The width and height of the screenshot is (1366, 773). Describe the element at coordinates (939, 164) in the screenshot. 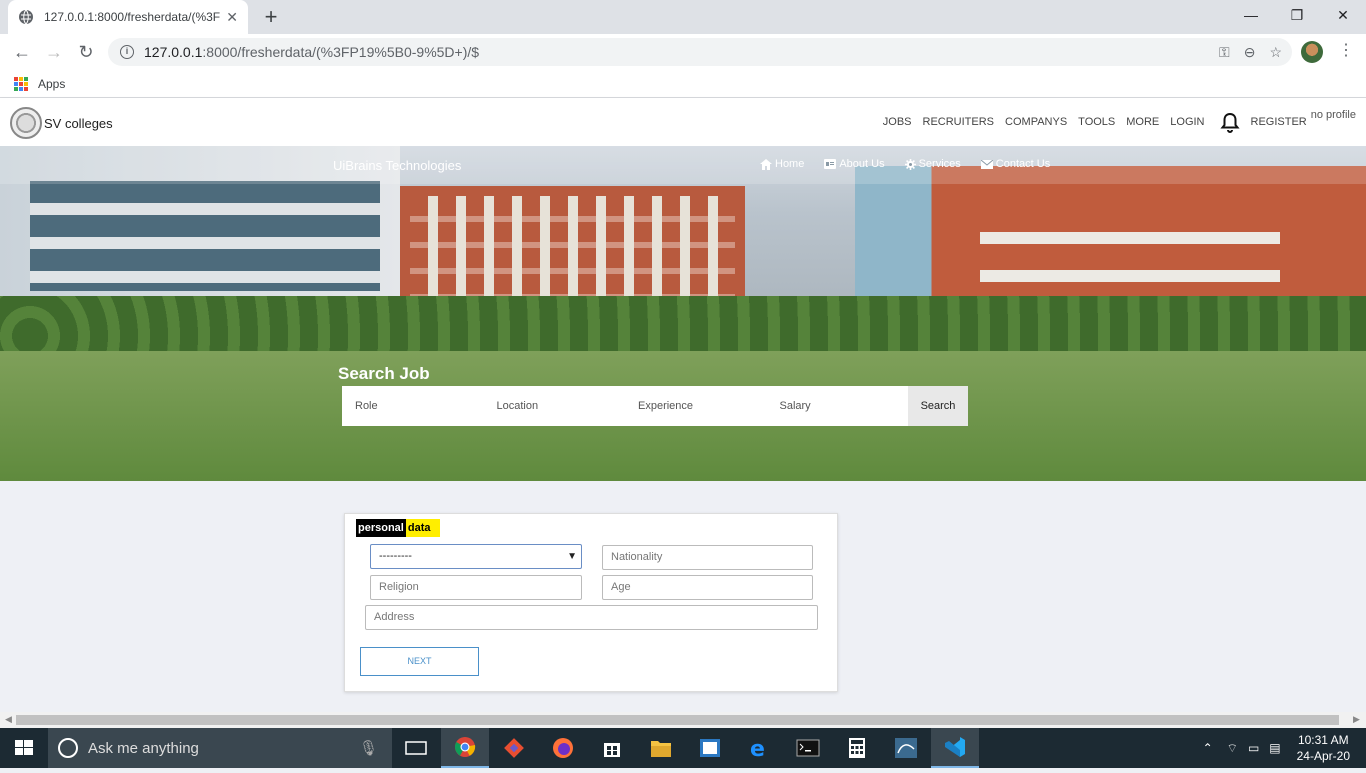

I see `hero-menu-label: Services` at that location.